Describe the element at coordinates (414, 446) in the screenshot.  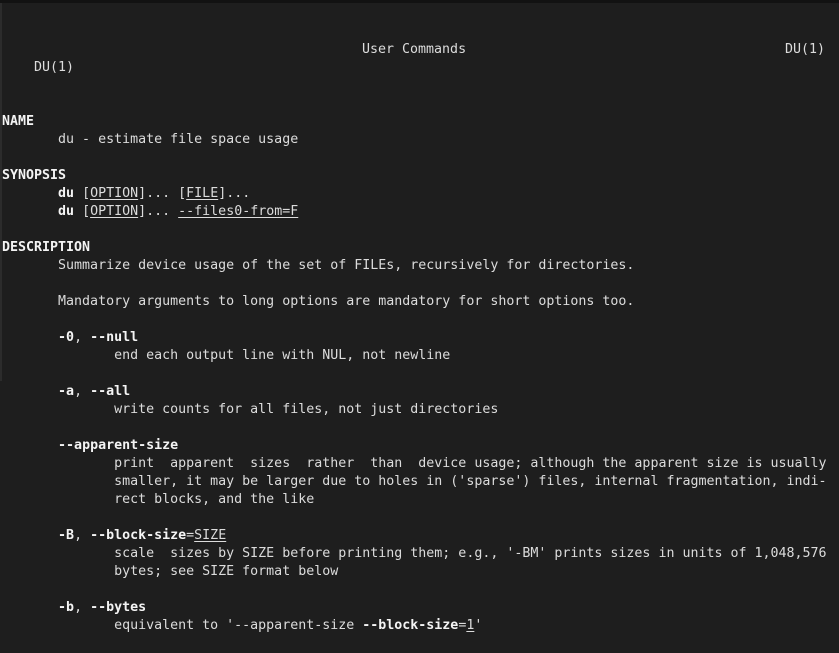
I see `man-line: --apparent-size` at that location.